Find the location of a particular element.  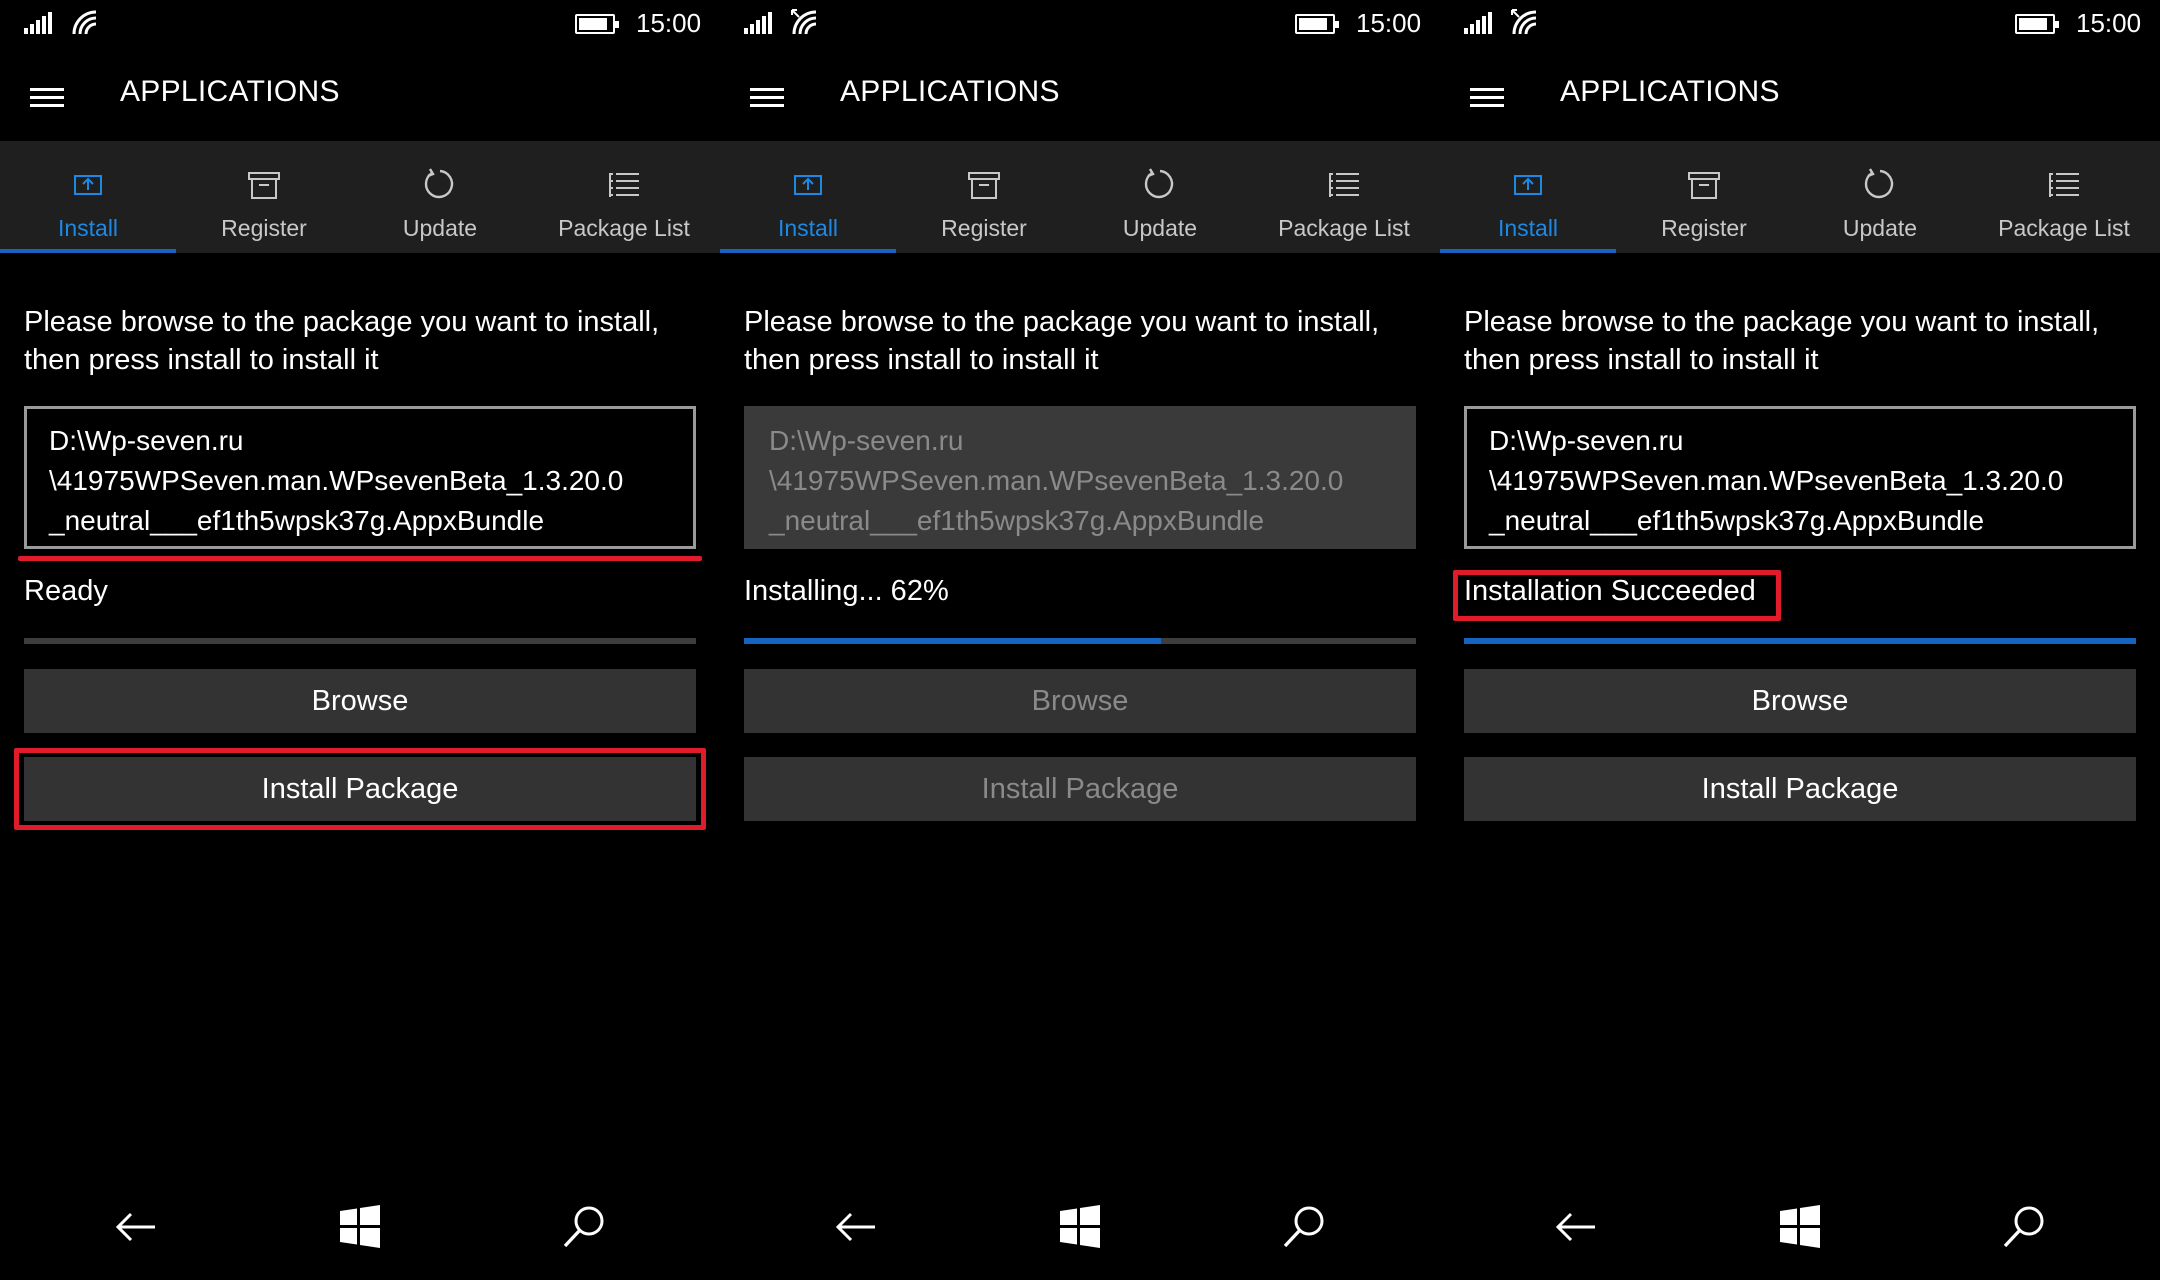

install-status-text: Ready is located at coordinates (66, 591).